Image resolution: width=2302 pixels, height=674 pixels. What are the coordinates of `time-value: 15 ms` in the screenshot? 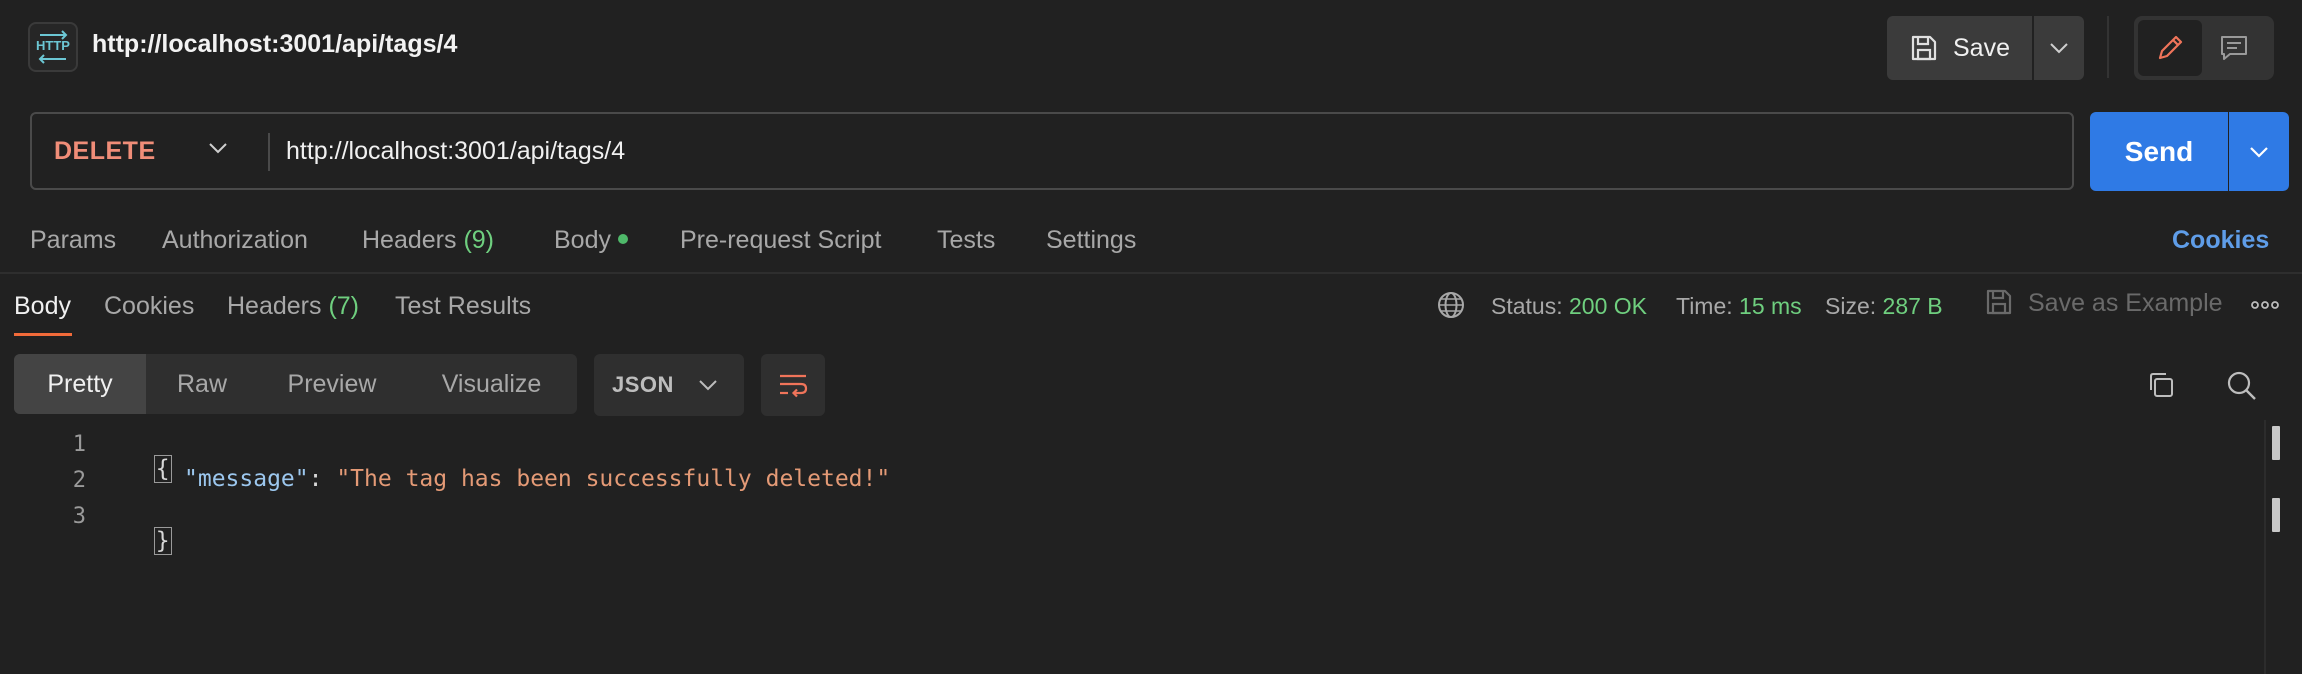 It's located at (1770, 306).